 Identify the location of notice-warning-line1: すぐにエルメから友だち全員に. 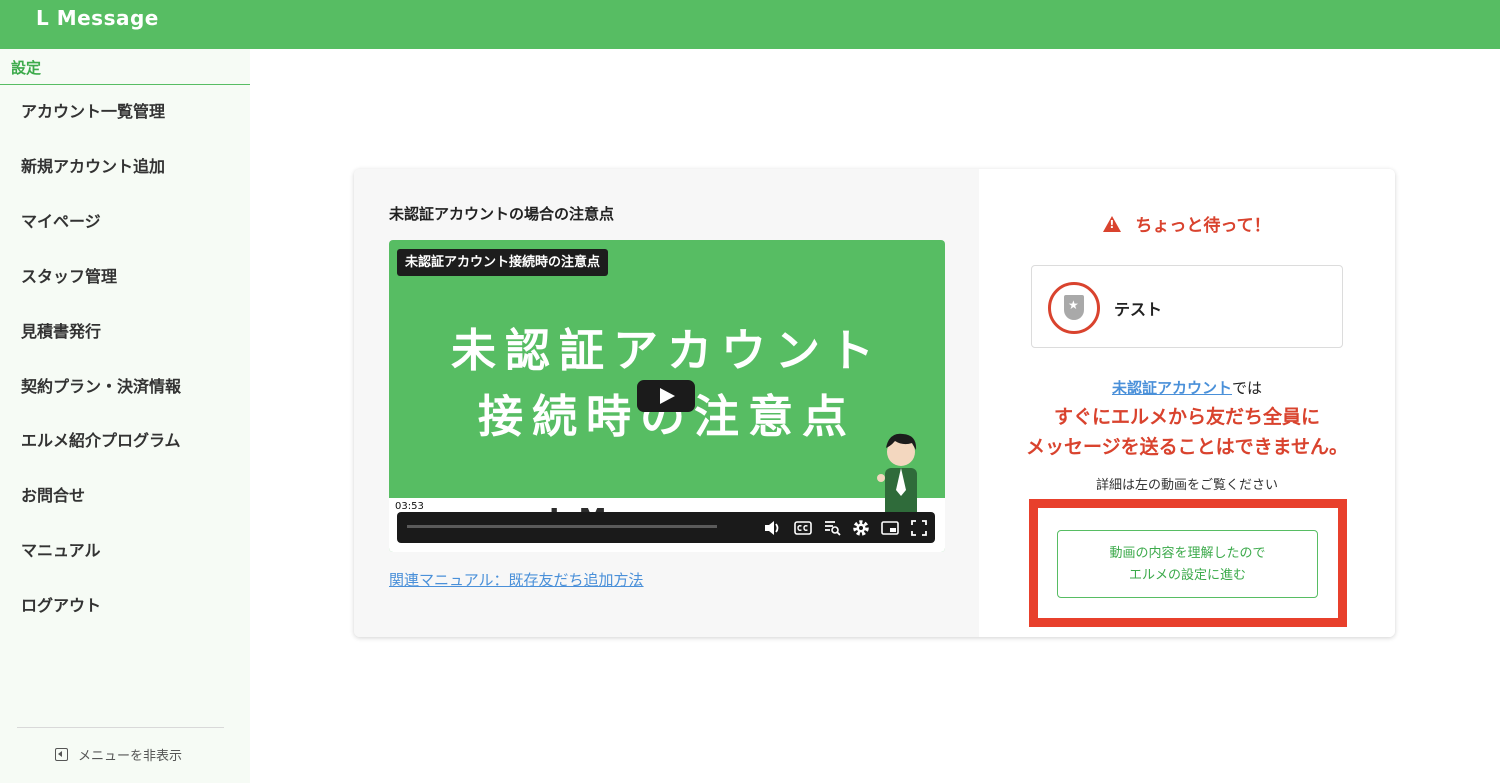
(1186, 417).